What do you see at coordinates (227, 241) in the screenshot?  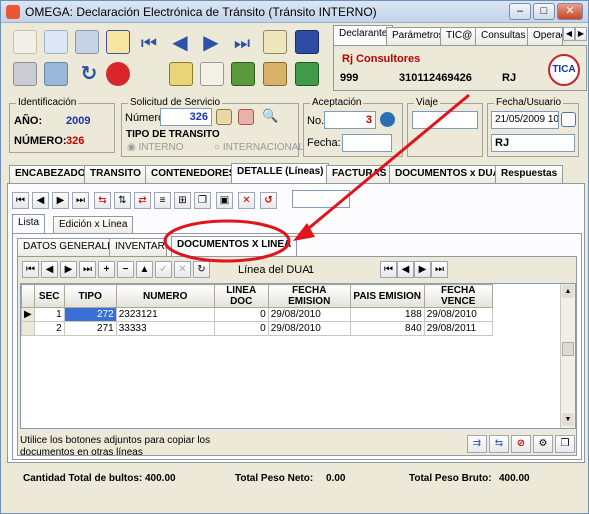 I see `annotation-ellipse` at bounding box center [227, 241].